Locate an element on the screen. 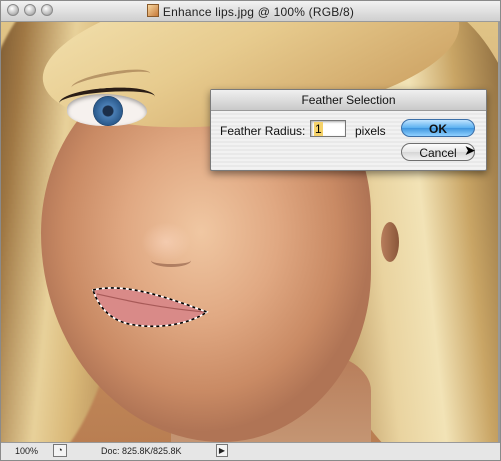 The height and width of the screenshot is (461, 501). document-size-info: Doc: 825.8K/825.8K is located at coordinates (141, 451).